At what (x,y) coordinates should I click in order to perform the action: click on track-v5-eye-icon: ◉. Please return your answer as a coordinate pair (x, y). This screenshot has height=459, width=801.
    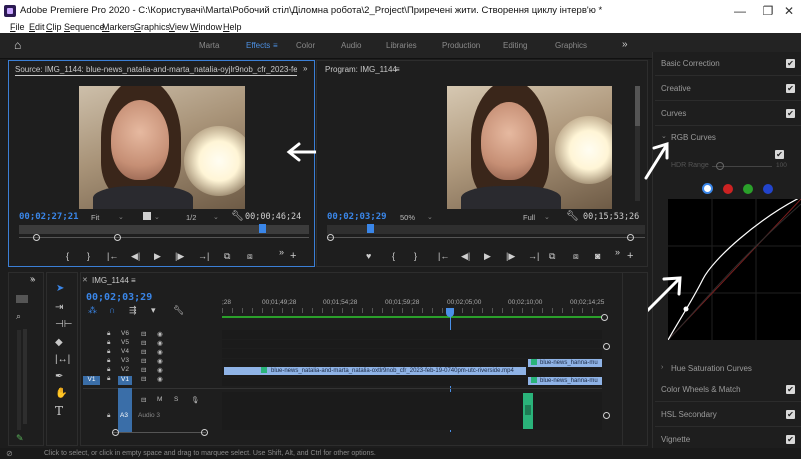
    Looking at the image, I should click on (160, 343).